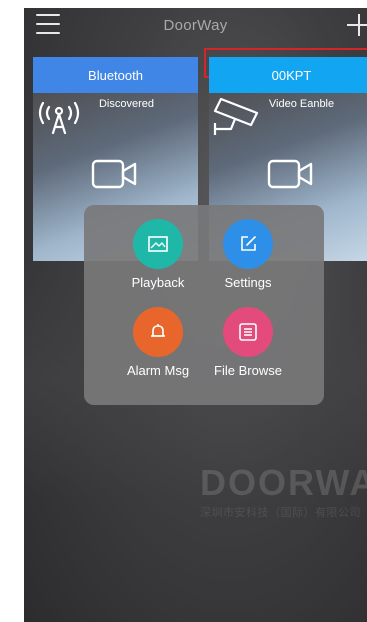 Image resolution: width=367 pixels, height=622 pixels. I want to click on plus-icon, so click(357, 25).